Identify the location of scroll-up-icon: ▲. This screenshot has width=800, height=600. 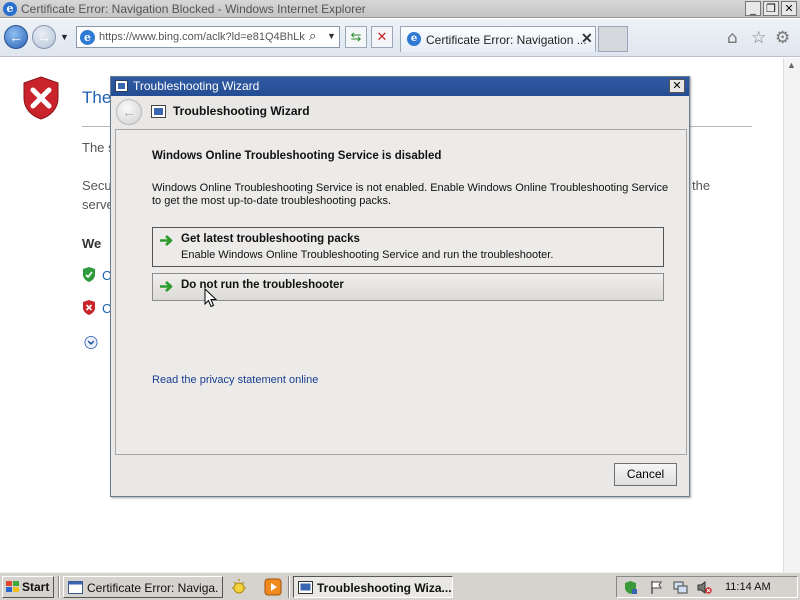
(791, 65).